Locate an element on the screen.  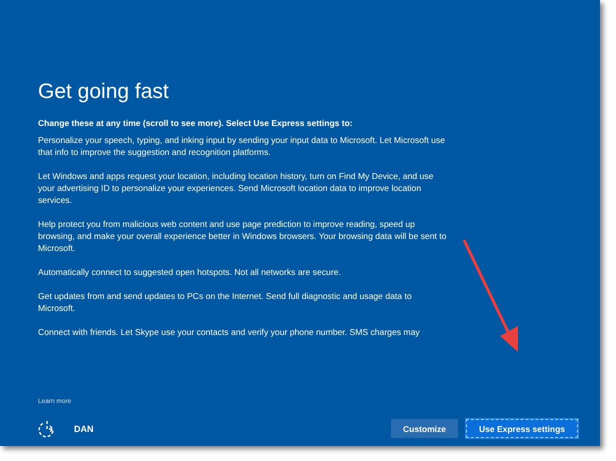
page-title: Get going fast is located at coordinates (104, 92).